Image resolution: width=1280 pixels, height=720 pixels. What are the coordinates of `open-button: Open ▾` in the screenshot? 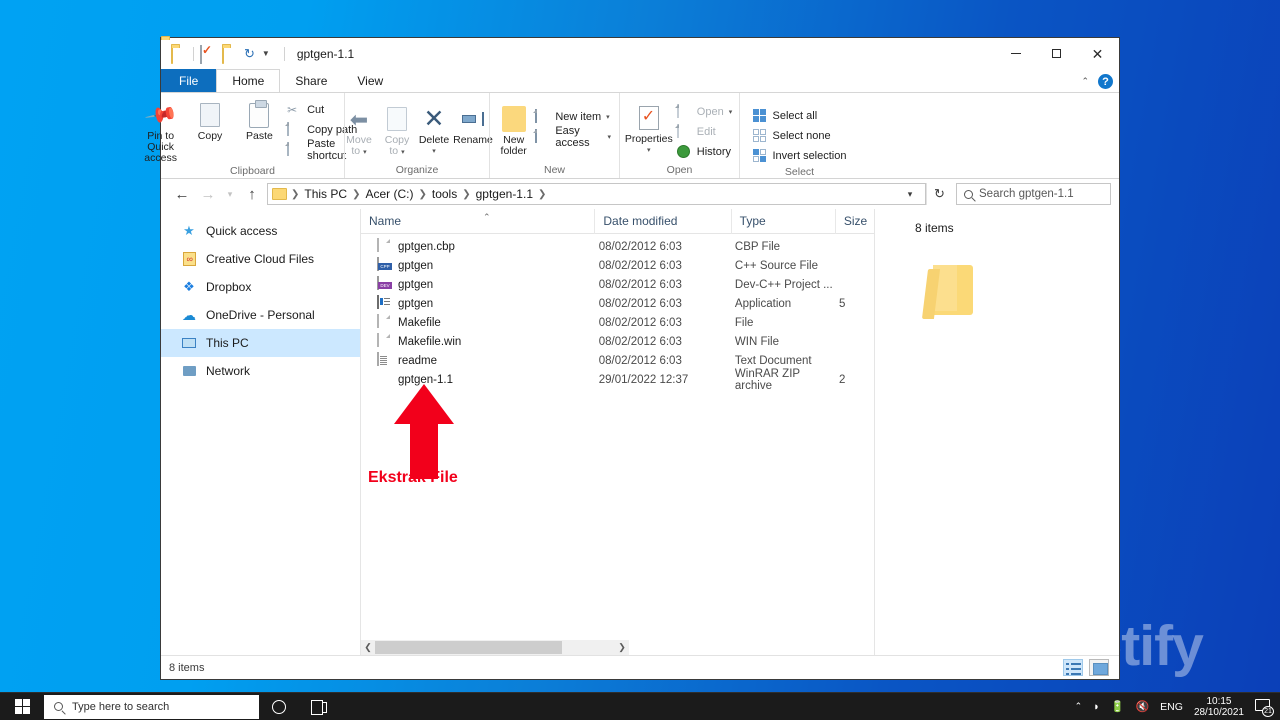 It's located at (704, 112).